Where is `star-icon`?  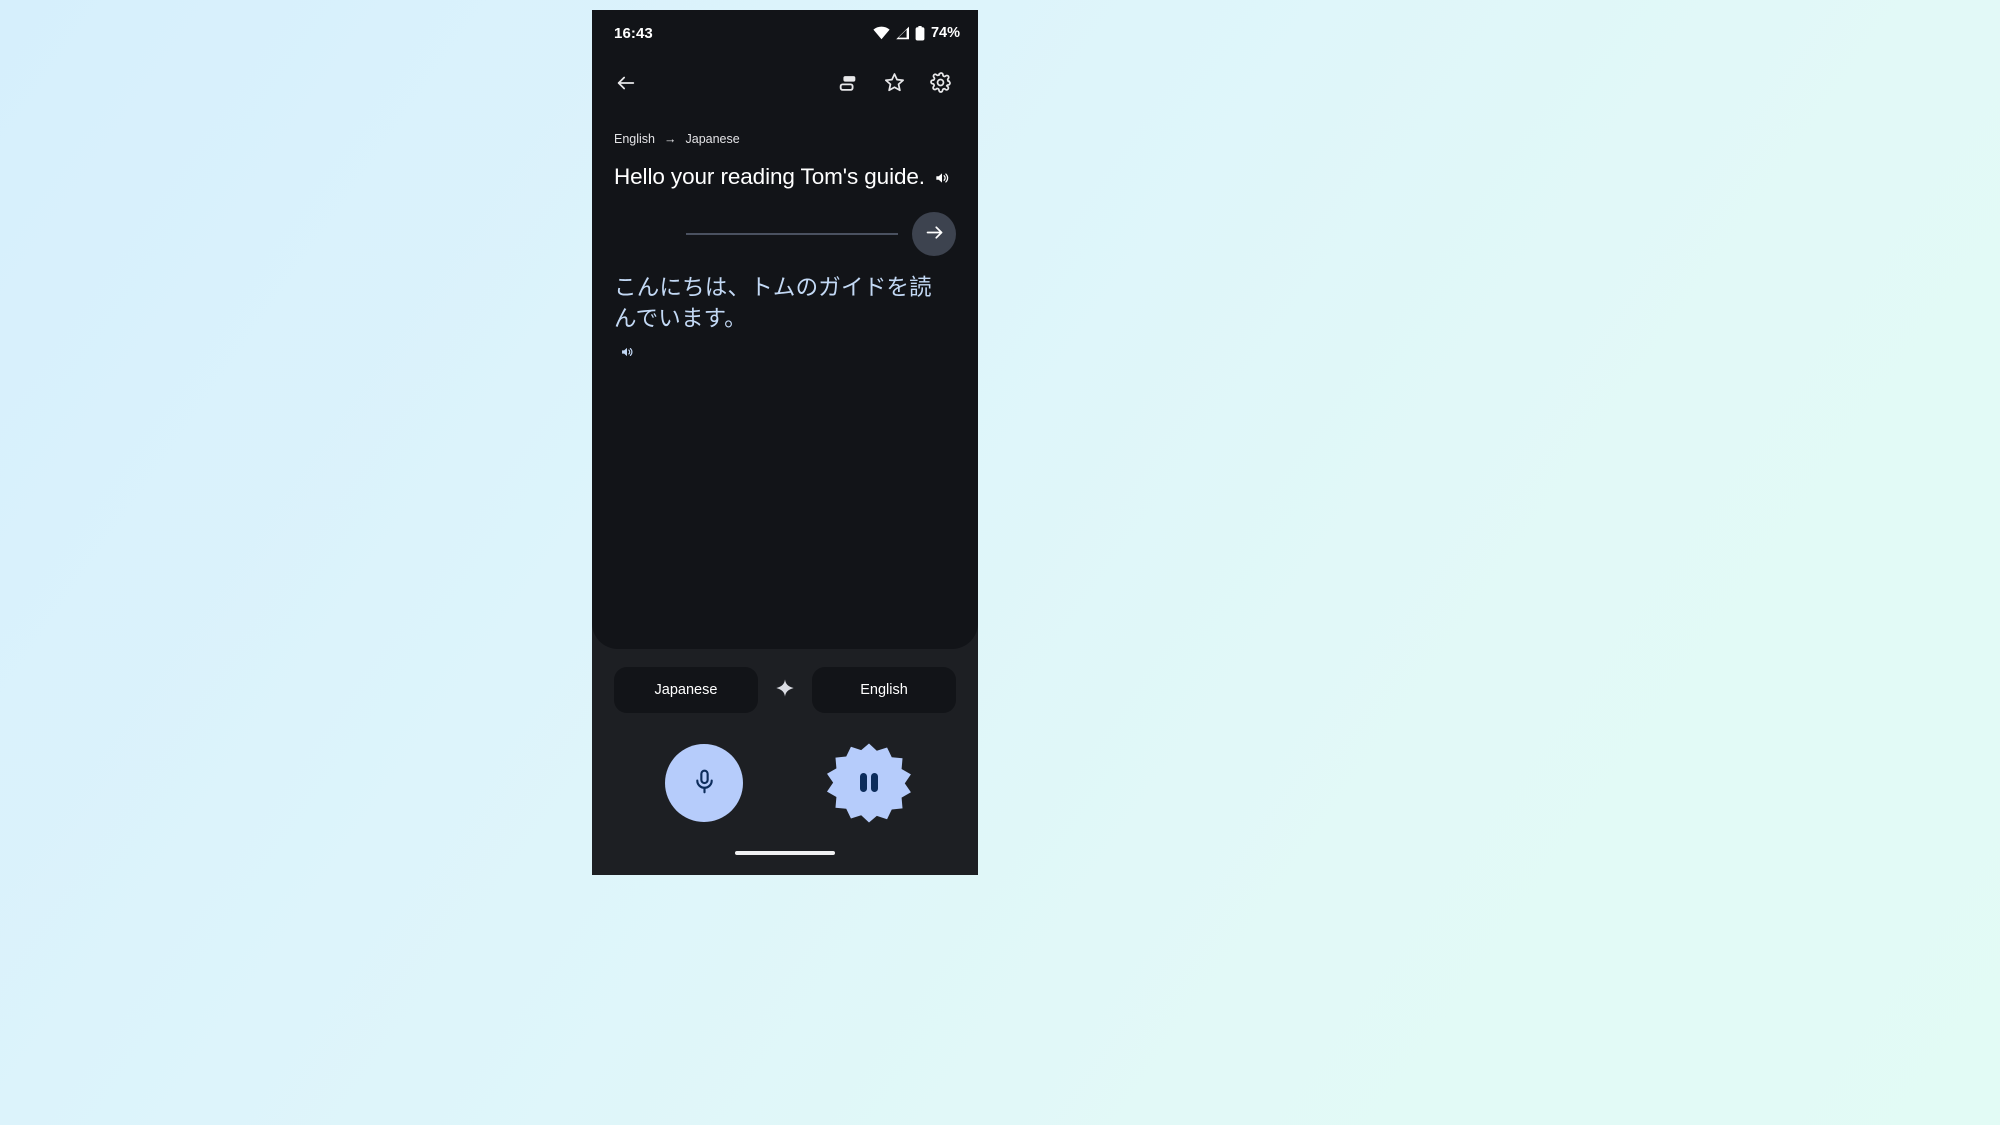
star-icon is located at coordinates (894, 84).